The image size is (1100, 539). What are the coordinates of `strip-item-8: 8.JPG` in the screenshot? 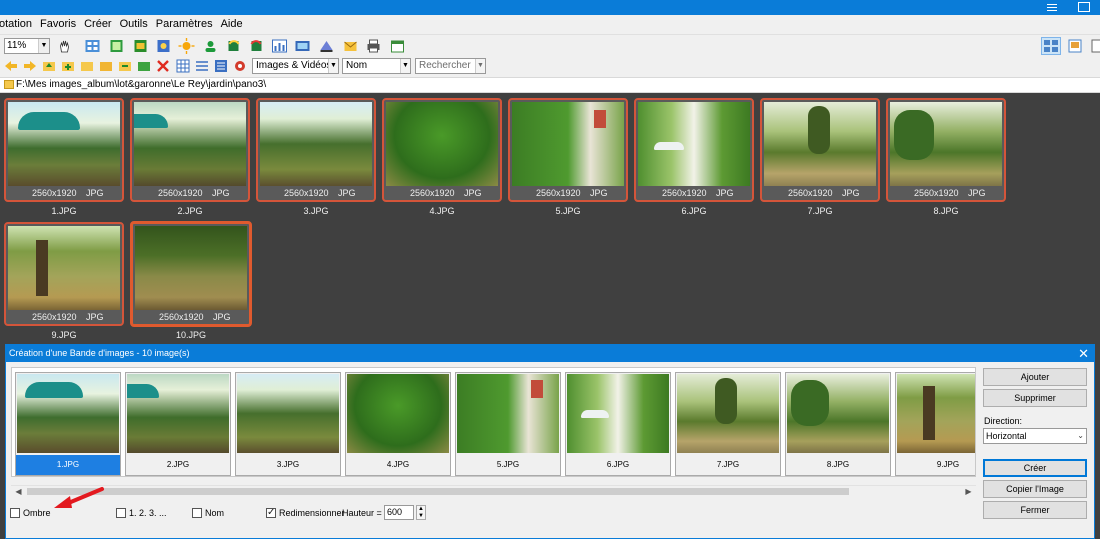 It's located at (838, 424).